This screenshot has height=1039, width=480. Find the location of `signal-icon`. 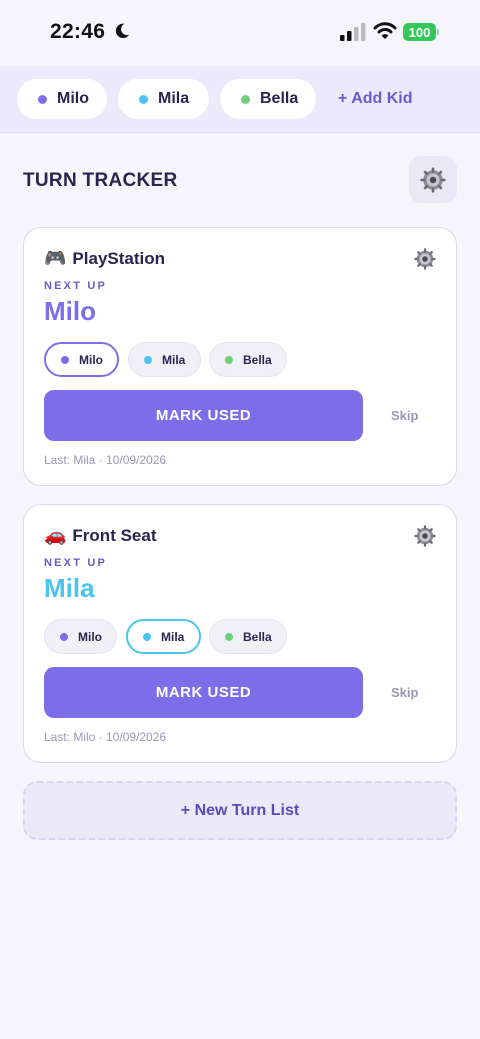

signal-icon is located at coordinates (353, 32).